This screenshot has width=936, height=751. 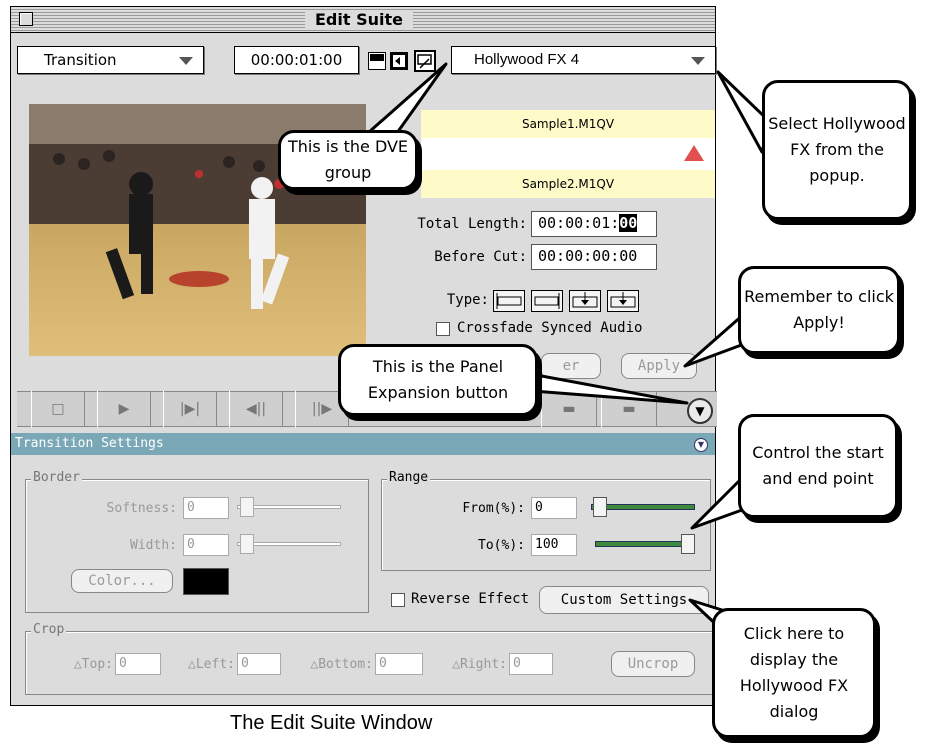 What do you see at coordinates (403, 102) in the screenshot?
I see `dve-callout-tail` at bounding box center [403, 102].